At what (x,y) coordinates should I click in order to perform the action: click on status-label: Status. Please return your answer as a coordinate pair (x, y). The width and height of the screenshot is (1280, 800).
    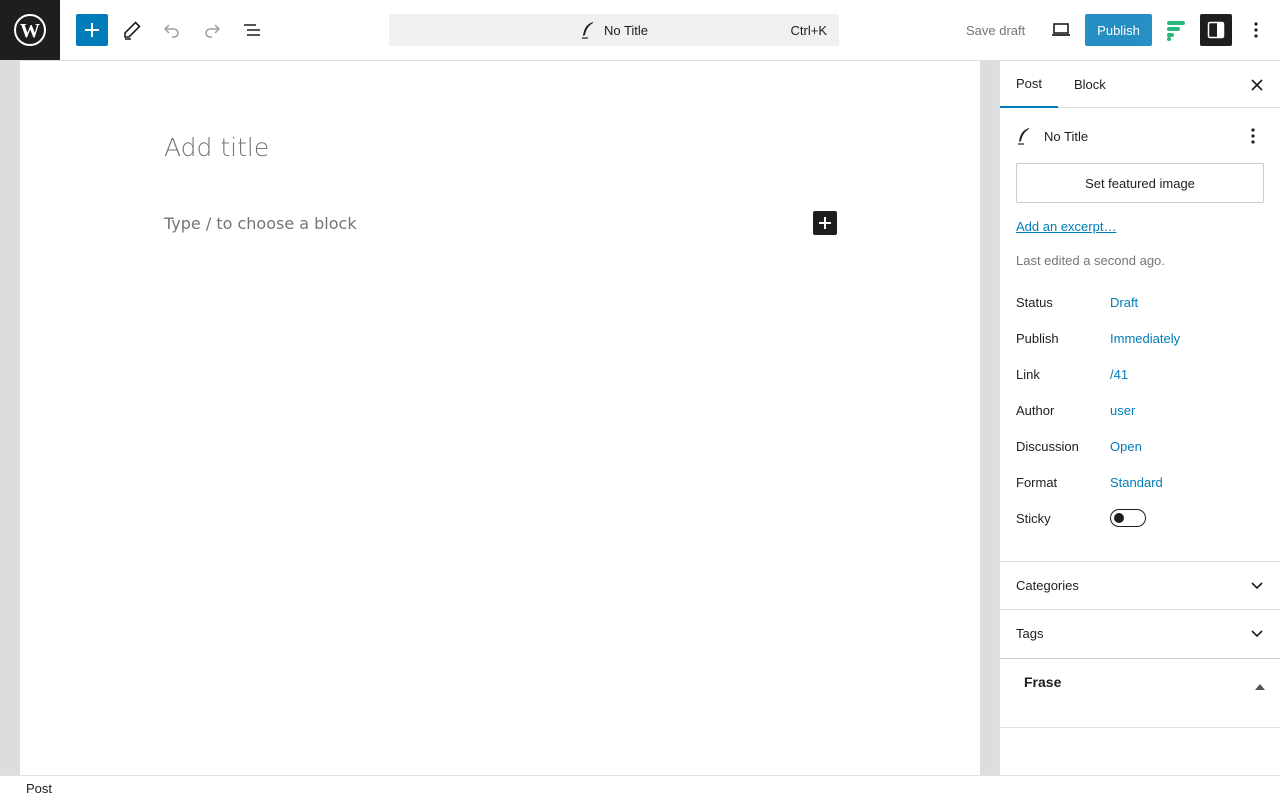
    Looking at the image, I should click on (1034, 302).